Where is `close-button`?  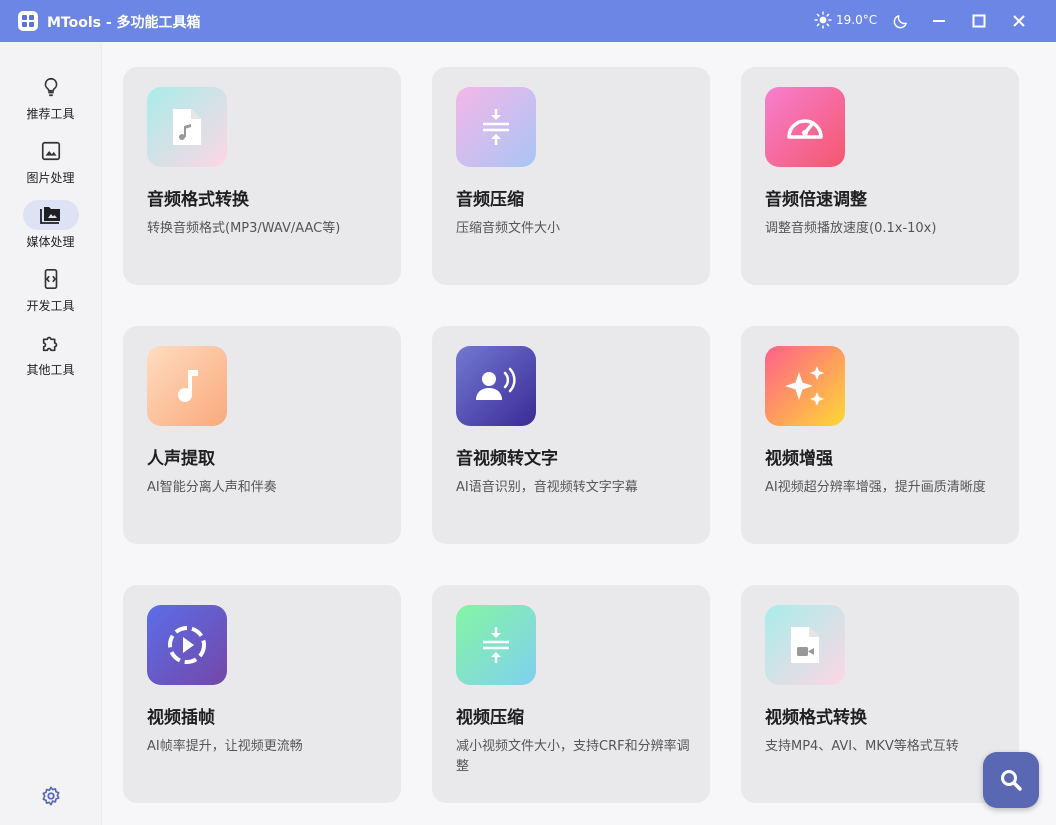 close-button is located at coordinates (1019, 21).